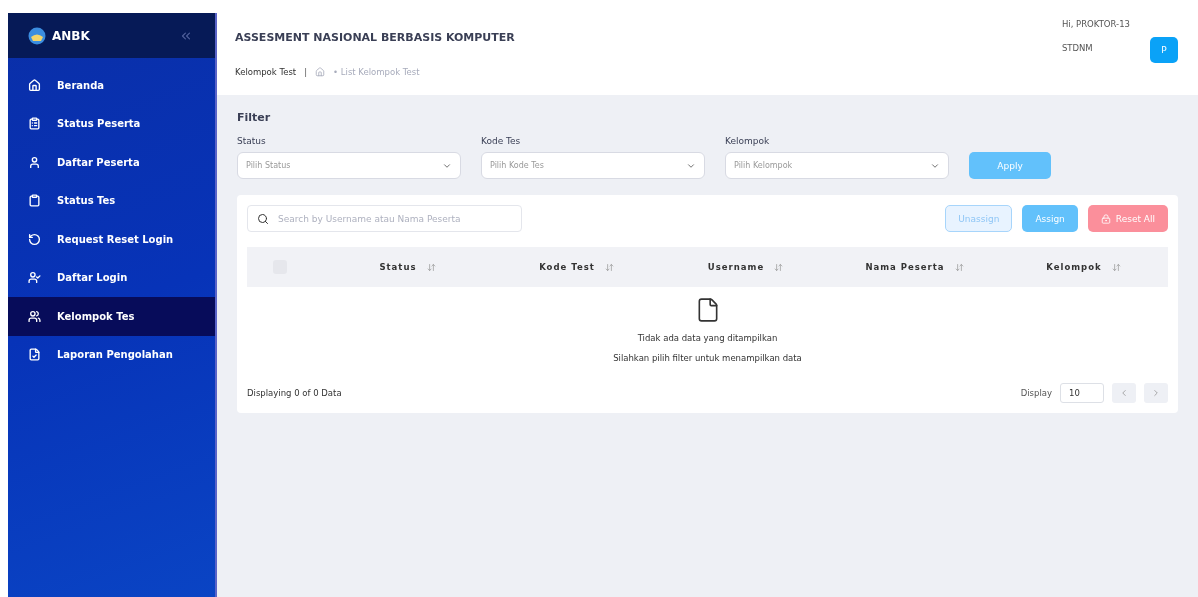 This screenshot has width=1198, height=597. I want to click on sidebar-item: Daftar Login, so click(111, 277).